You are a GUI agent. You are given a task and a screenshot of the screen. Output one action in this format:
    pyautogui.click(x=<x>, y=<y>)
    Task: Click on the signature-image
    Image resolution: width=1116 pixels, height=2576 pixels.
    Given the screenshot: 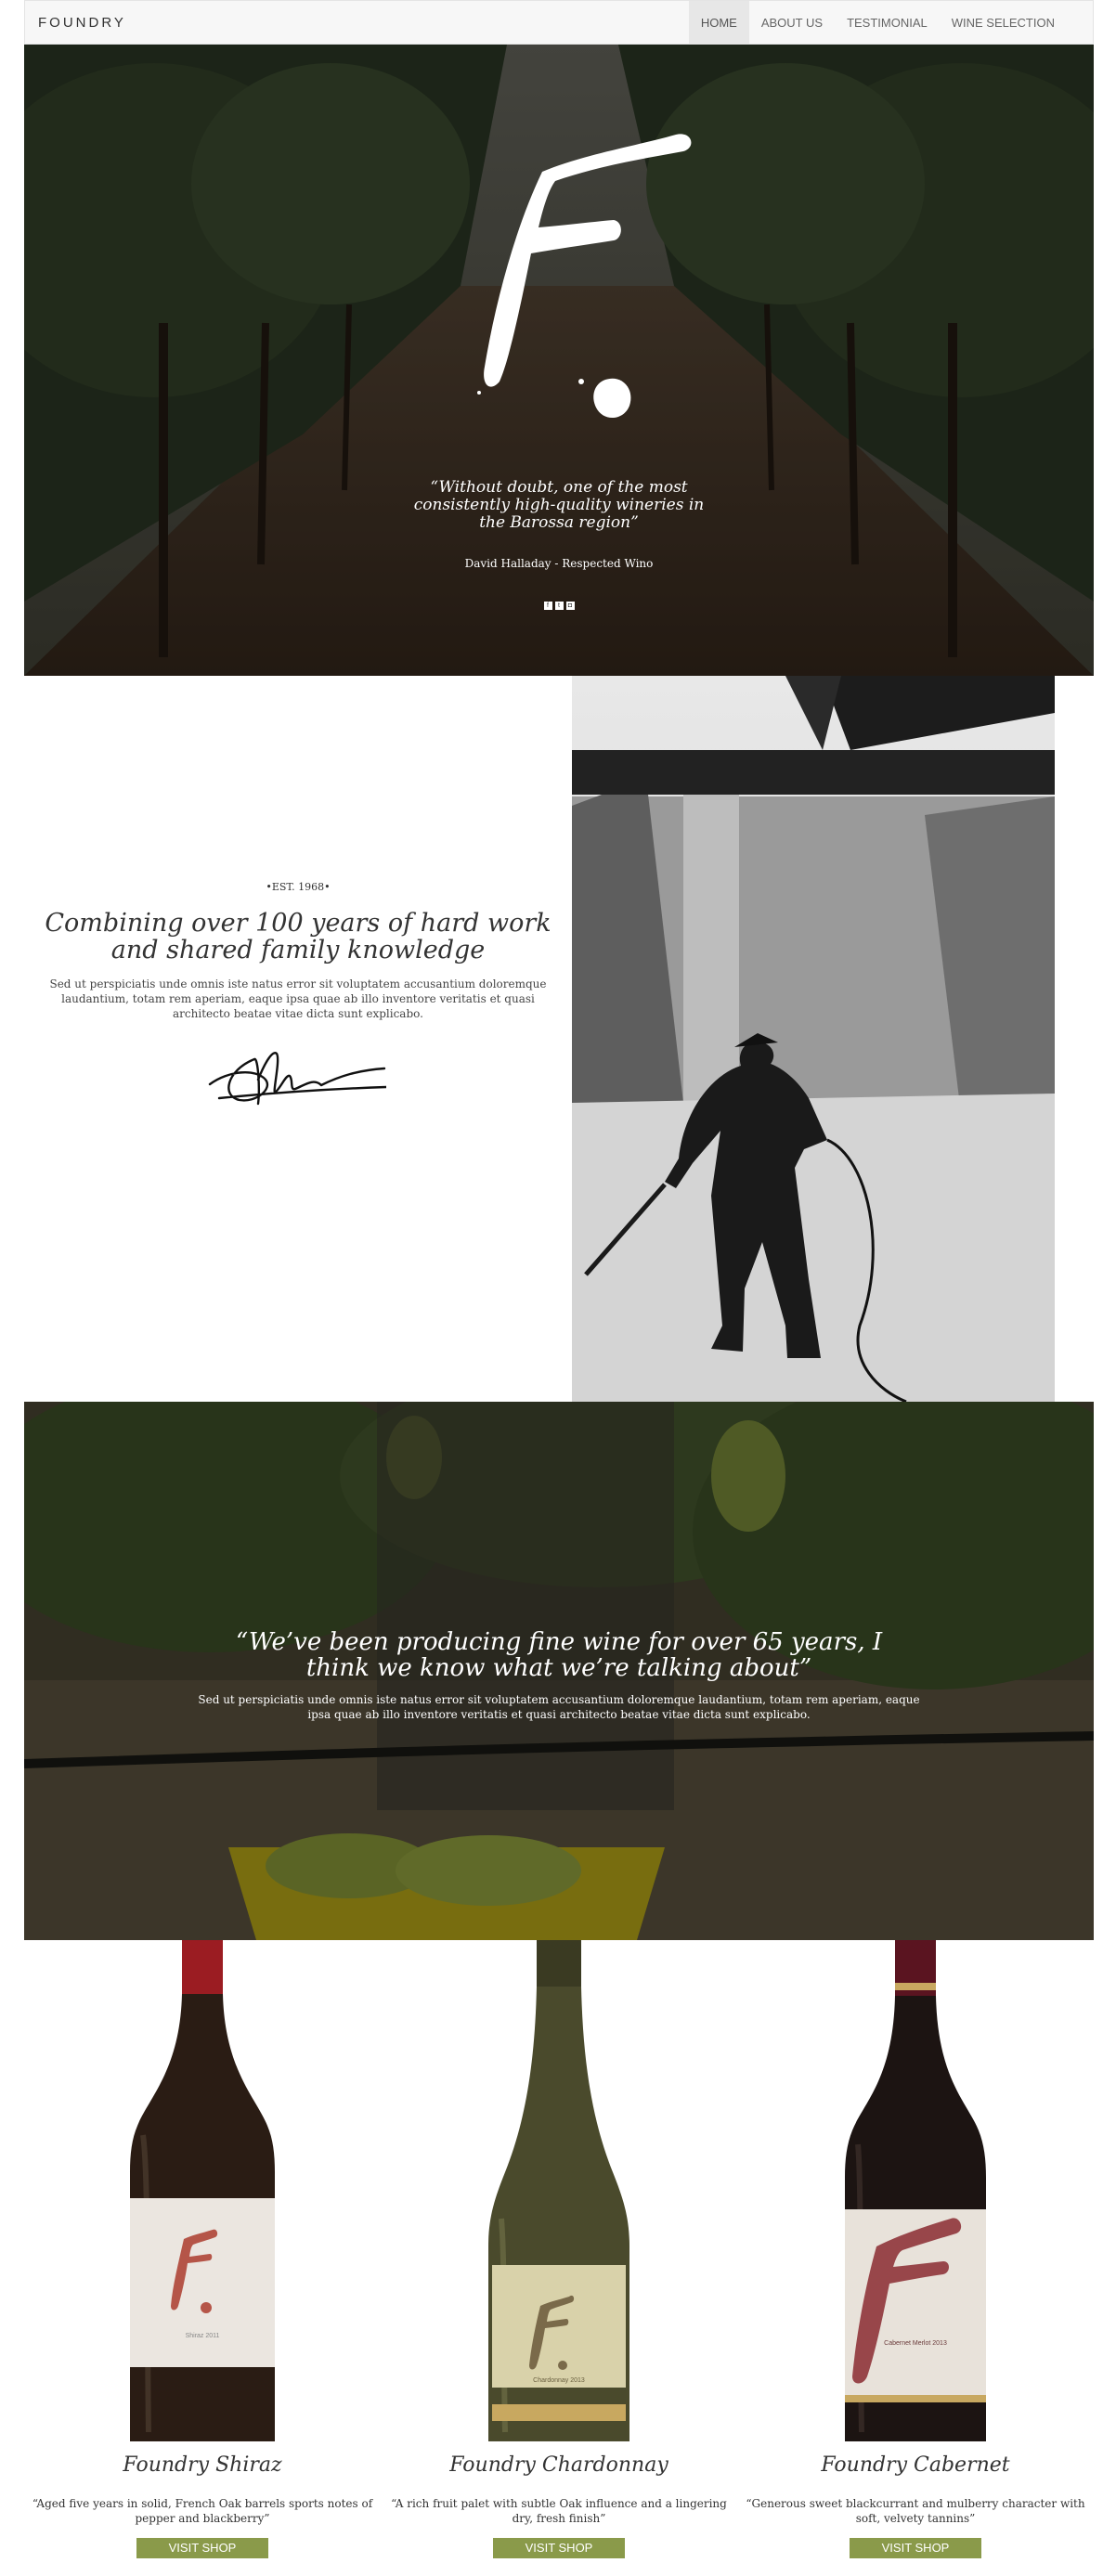 What is the action you would take?
    pyautogui.click(x=297, y=1079)
    